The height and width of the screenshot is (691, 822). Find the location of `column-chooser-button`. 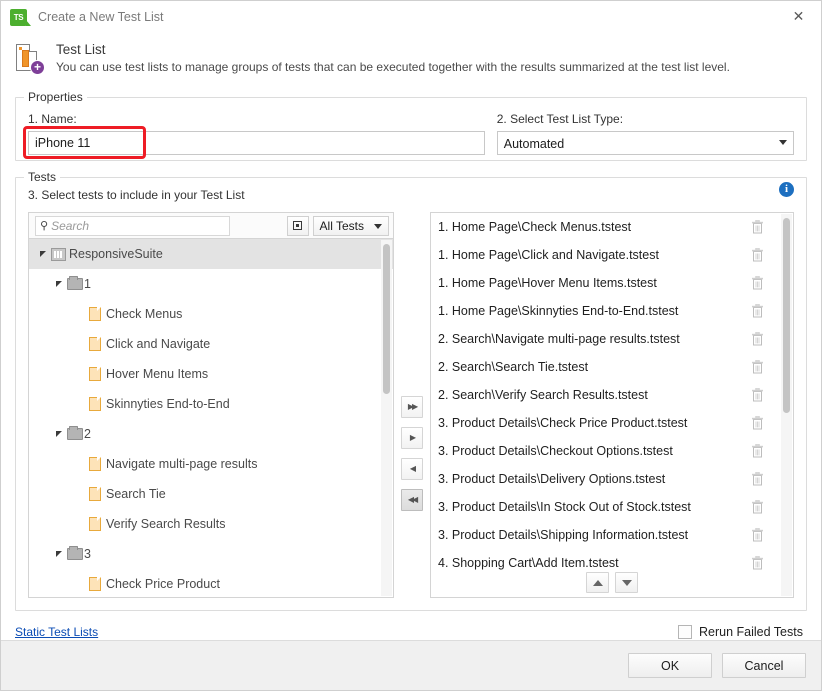

column-chooser-button is located at coordinates (297, 225).